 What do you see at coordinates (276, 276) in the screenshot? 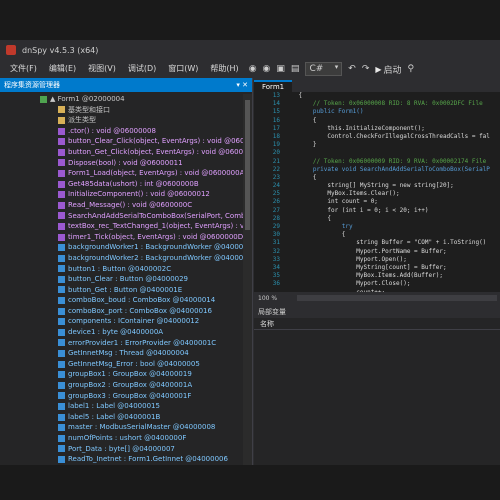
I see `line-number: 35` at bounding box center [276, 276].